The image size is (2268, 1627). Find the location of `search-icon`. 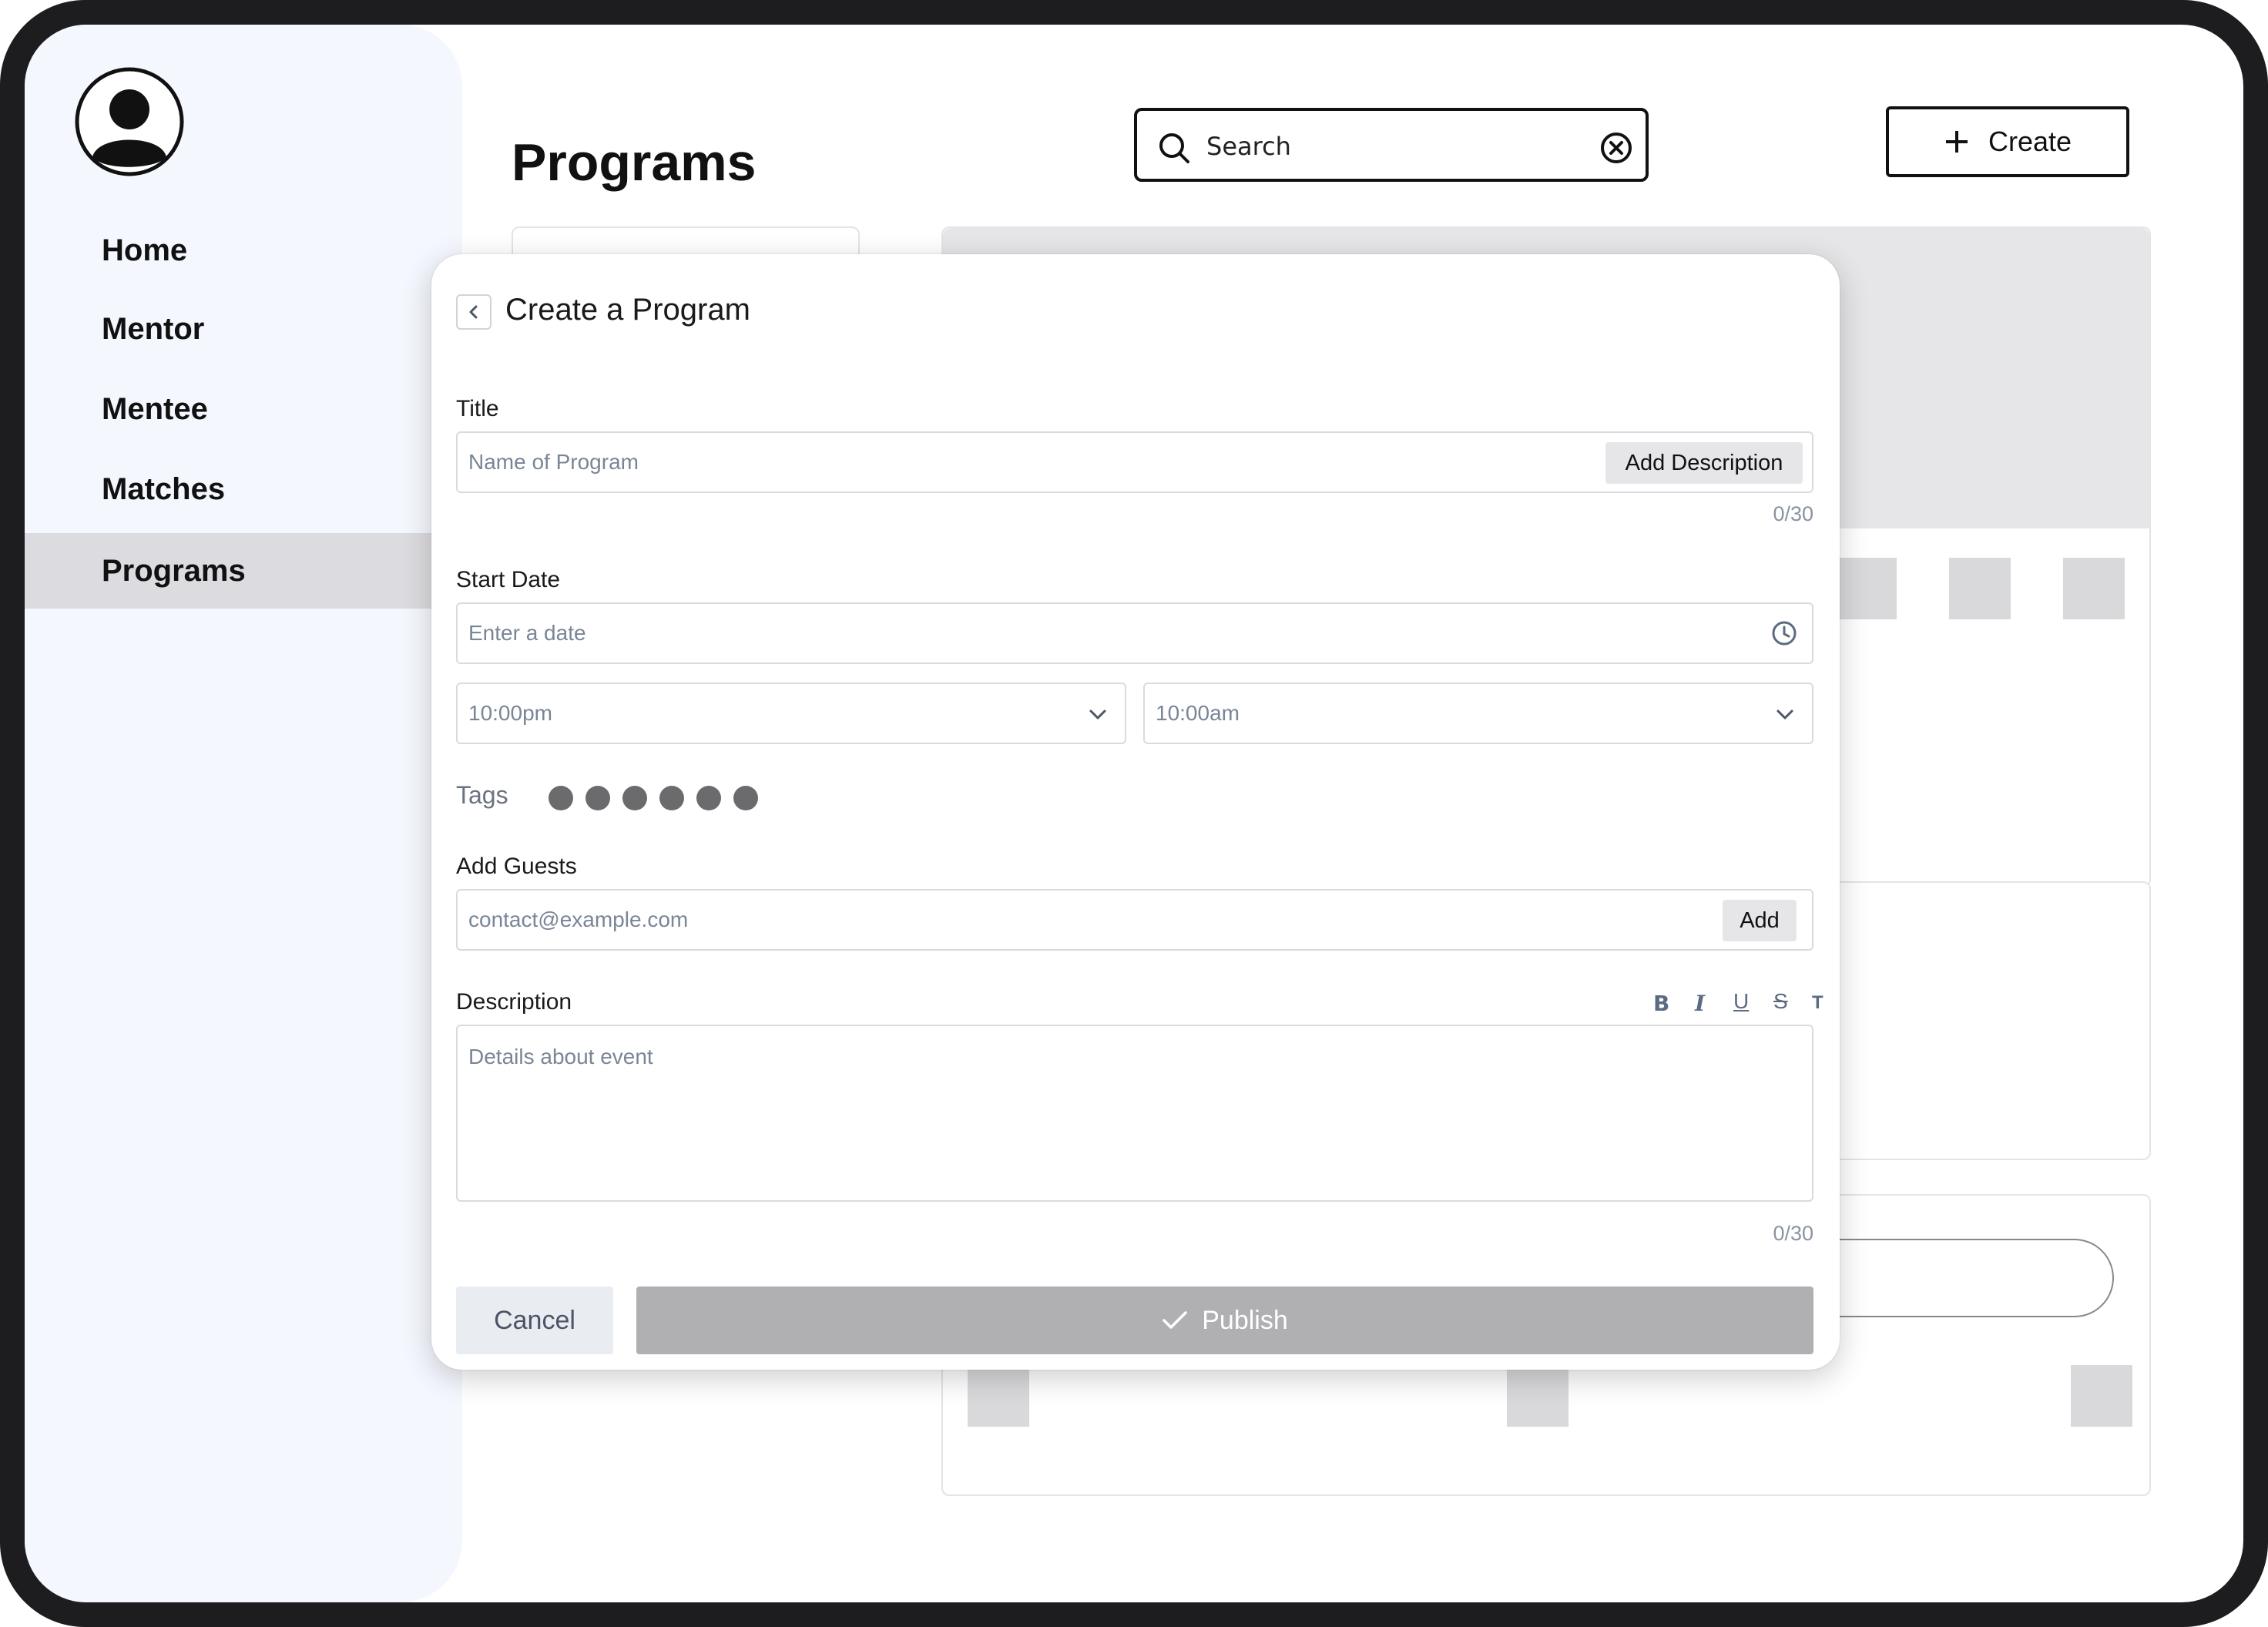

search-icon is located at coordinates (1174, 148).